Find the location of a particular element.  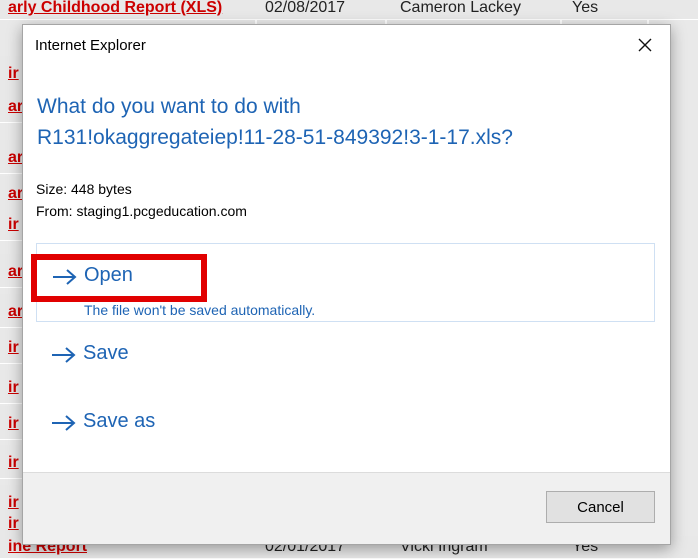

question-line-1: What do you want to do with is located at coordinates (169, 106).